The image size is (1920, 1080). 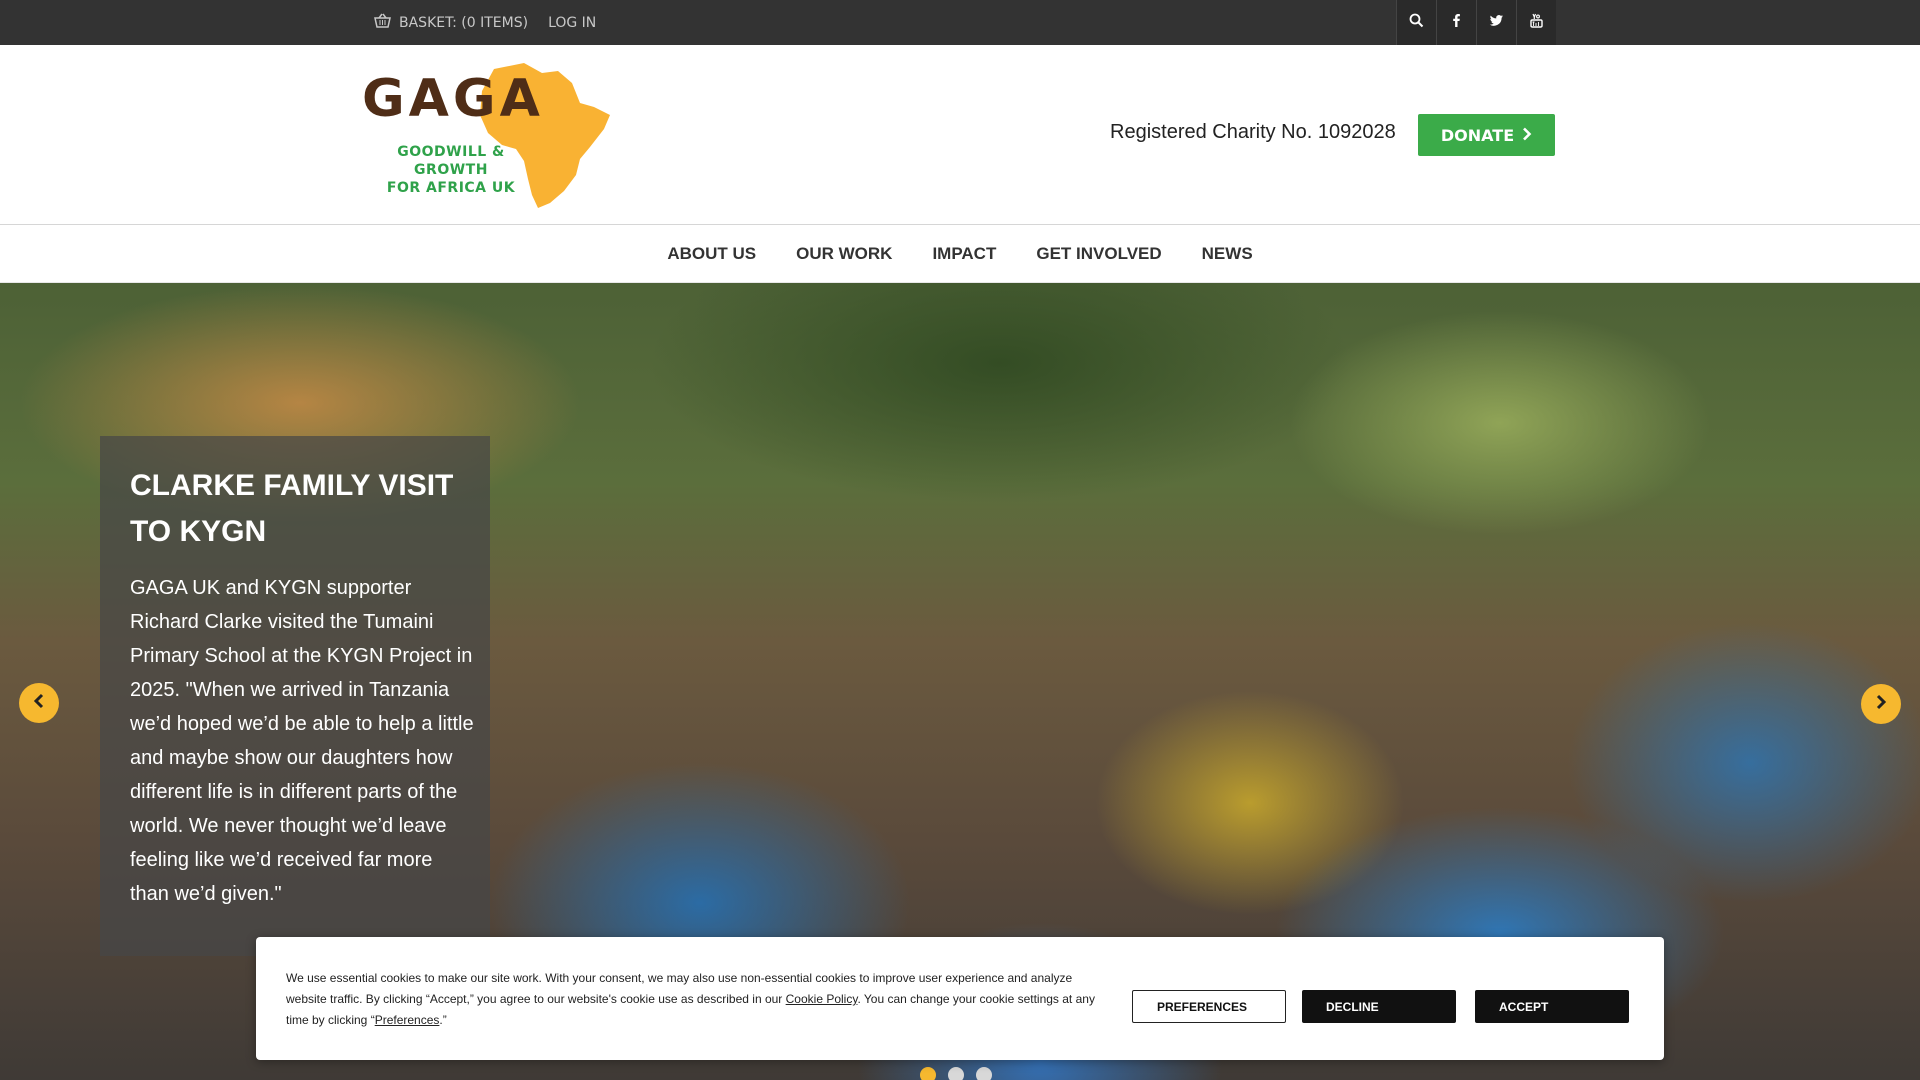 I want to click on search-icon, so click(x=1416, y=22).